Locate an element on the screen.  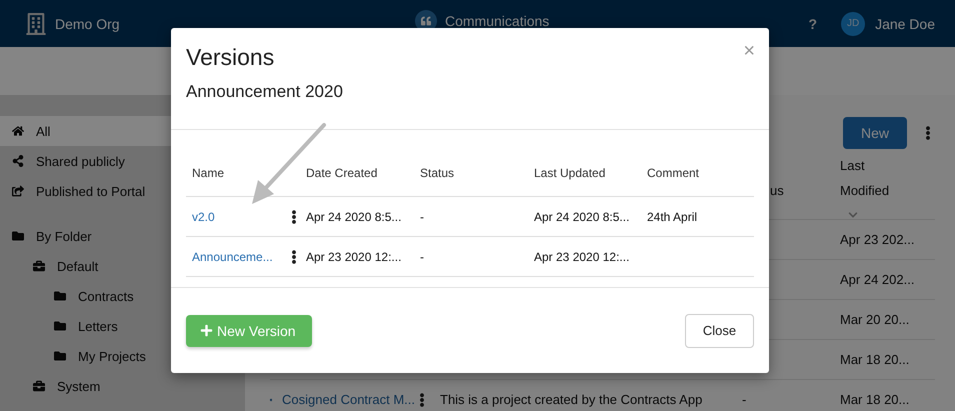
dialog-subtitle: Announcement 2020 is located at coordinates (265, 92).